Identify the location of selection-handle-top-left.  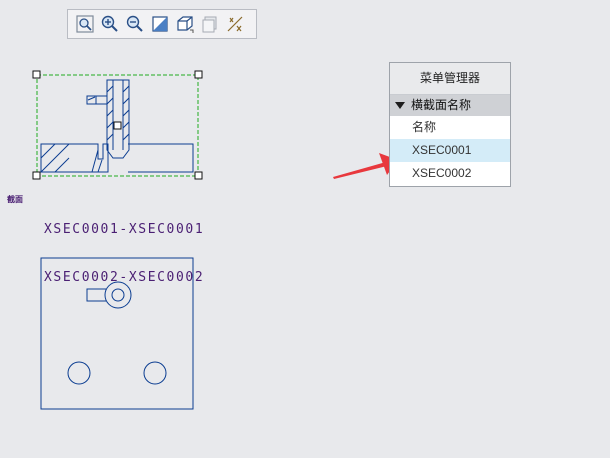
(36, 74).